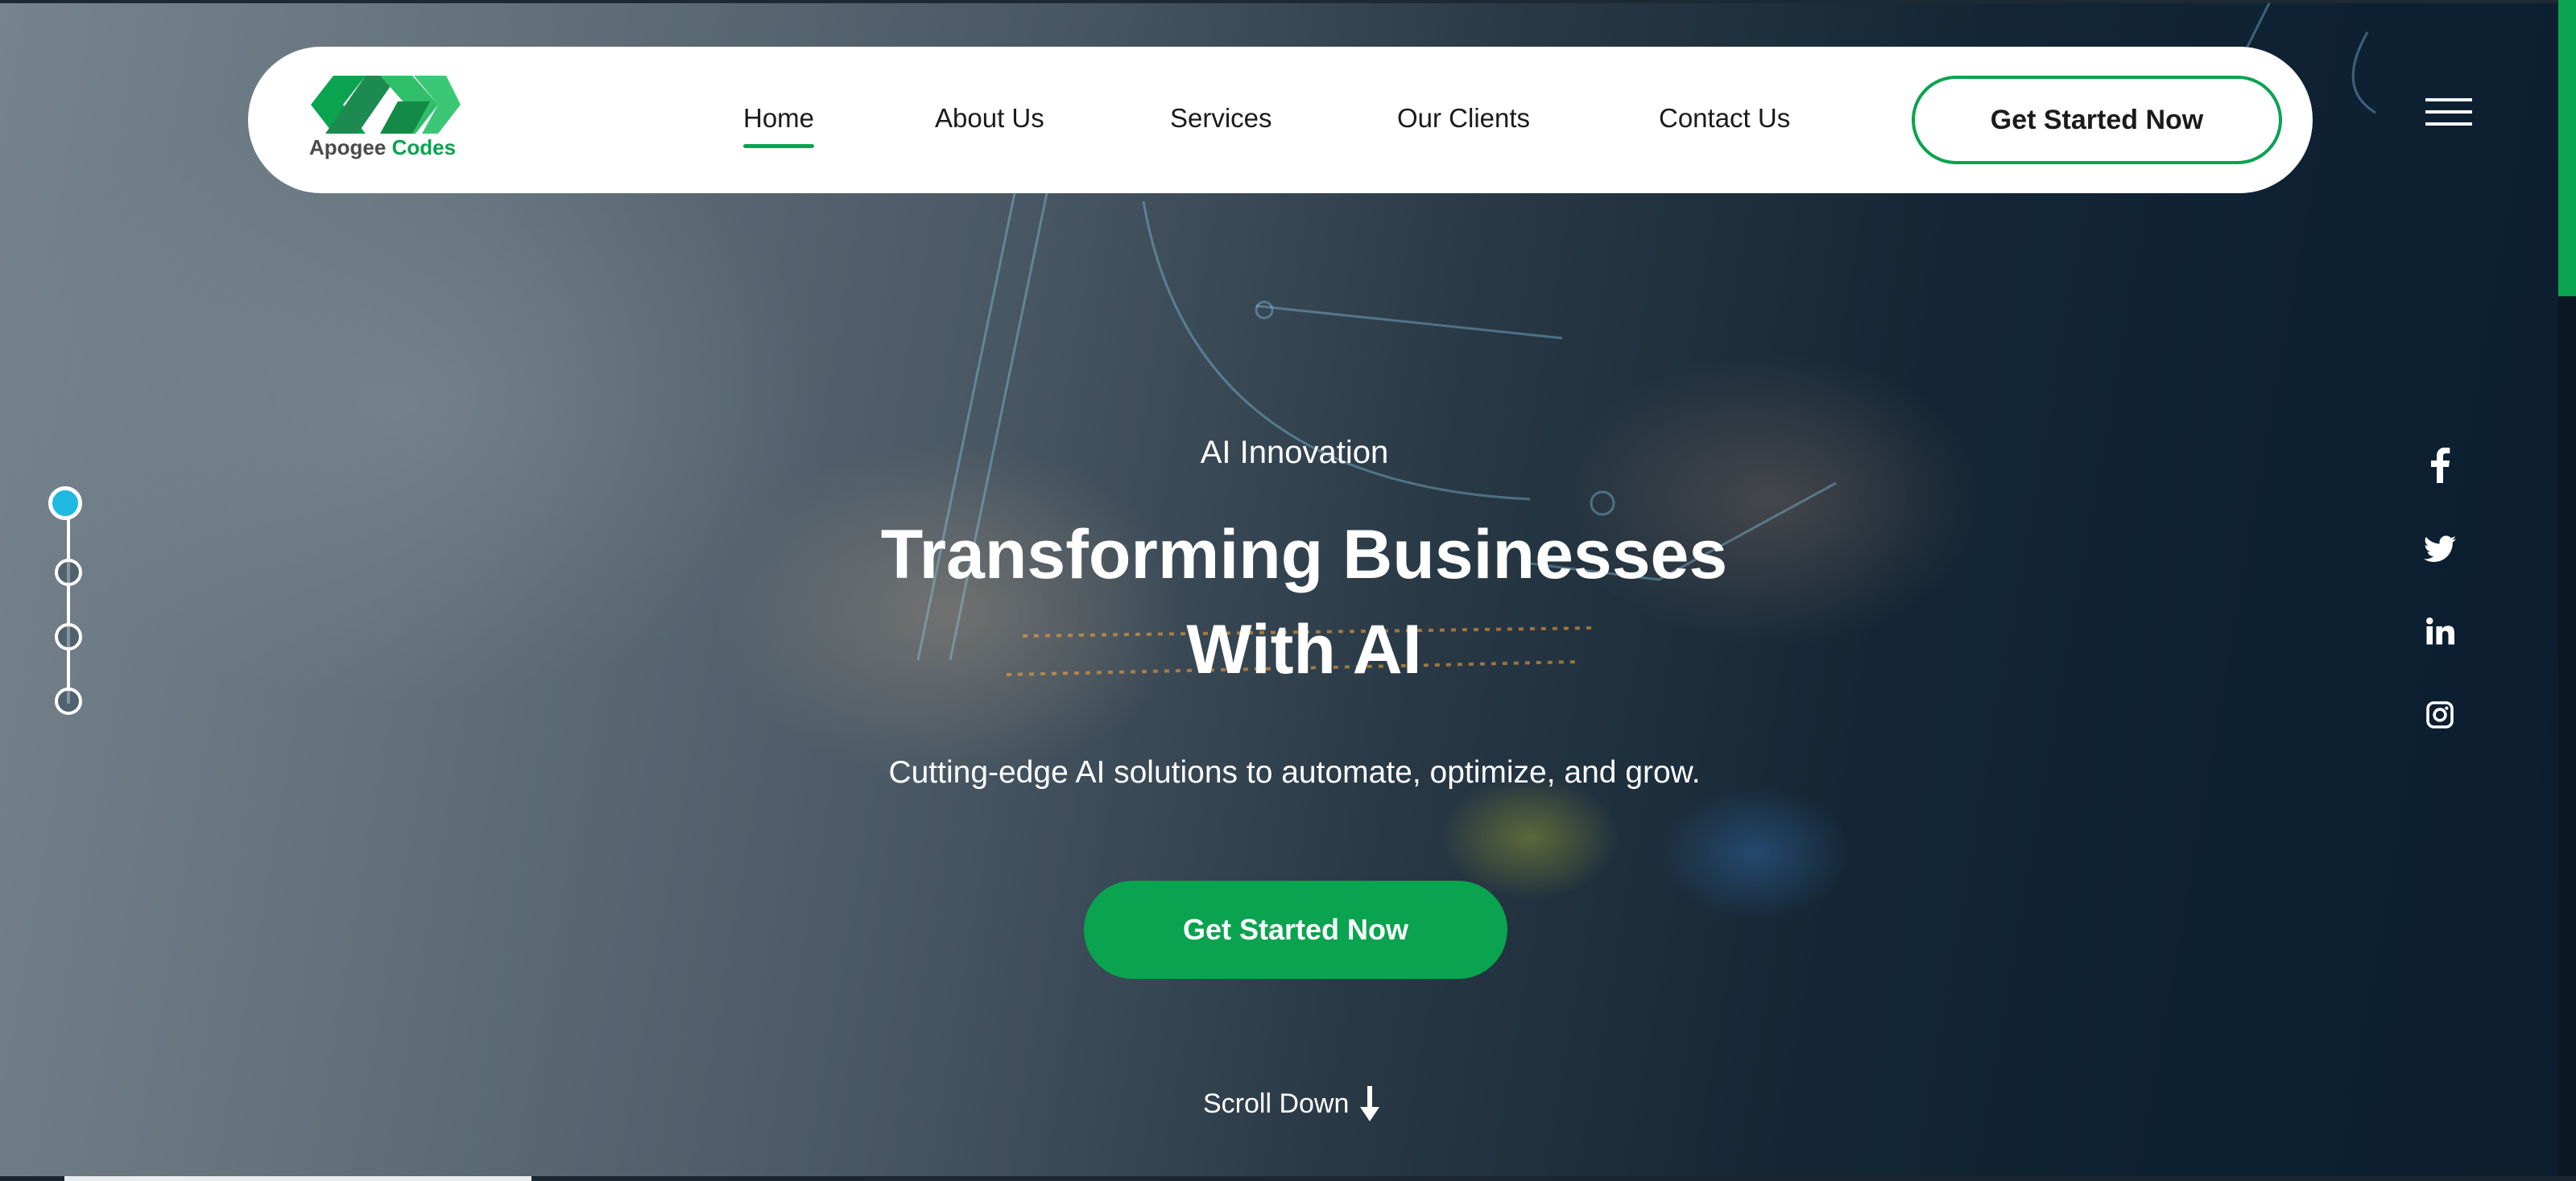 The height and width of the screenshot is (1181, 2576). Describe the element at coordinates (1288, 1) in the screenshot. I see `top-progress-line` at that location.